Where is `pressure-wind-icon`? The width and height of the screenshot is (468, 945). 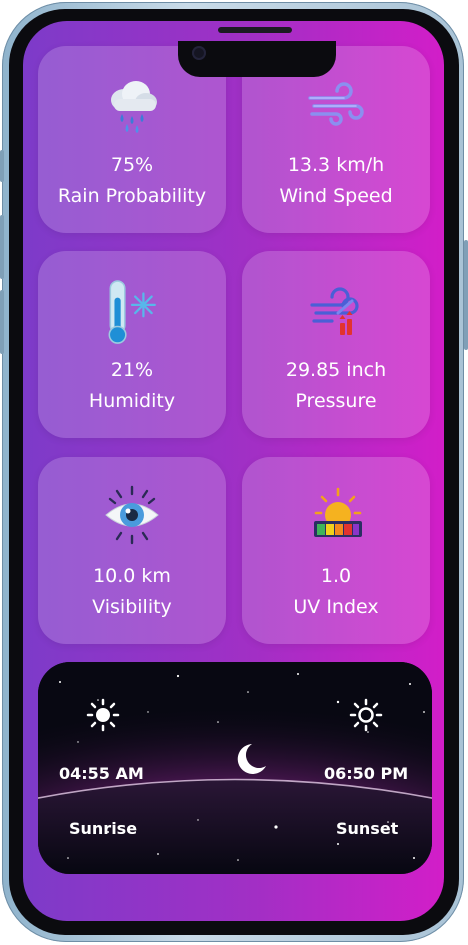 pressure-wind-icon is located at coordinates (334, 311).